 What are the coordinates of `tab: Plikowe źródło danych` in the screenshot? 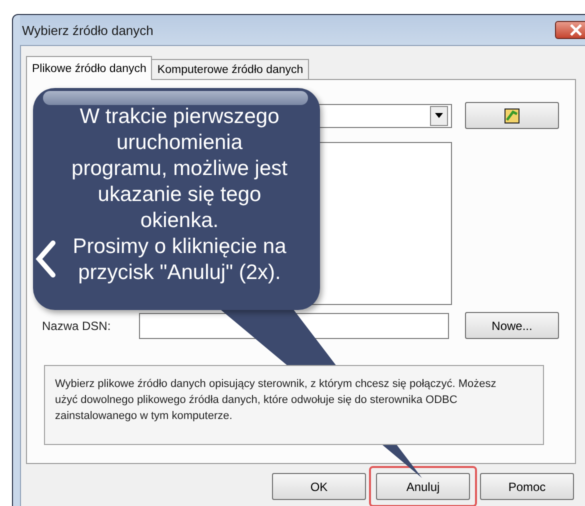 It's located at (89, 68).